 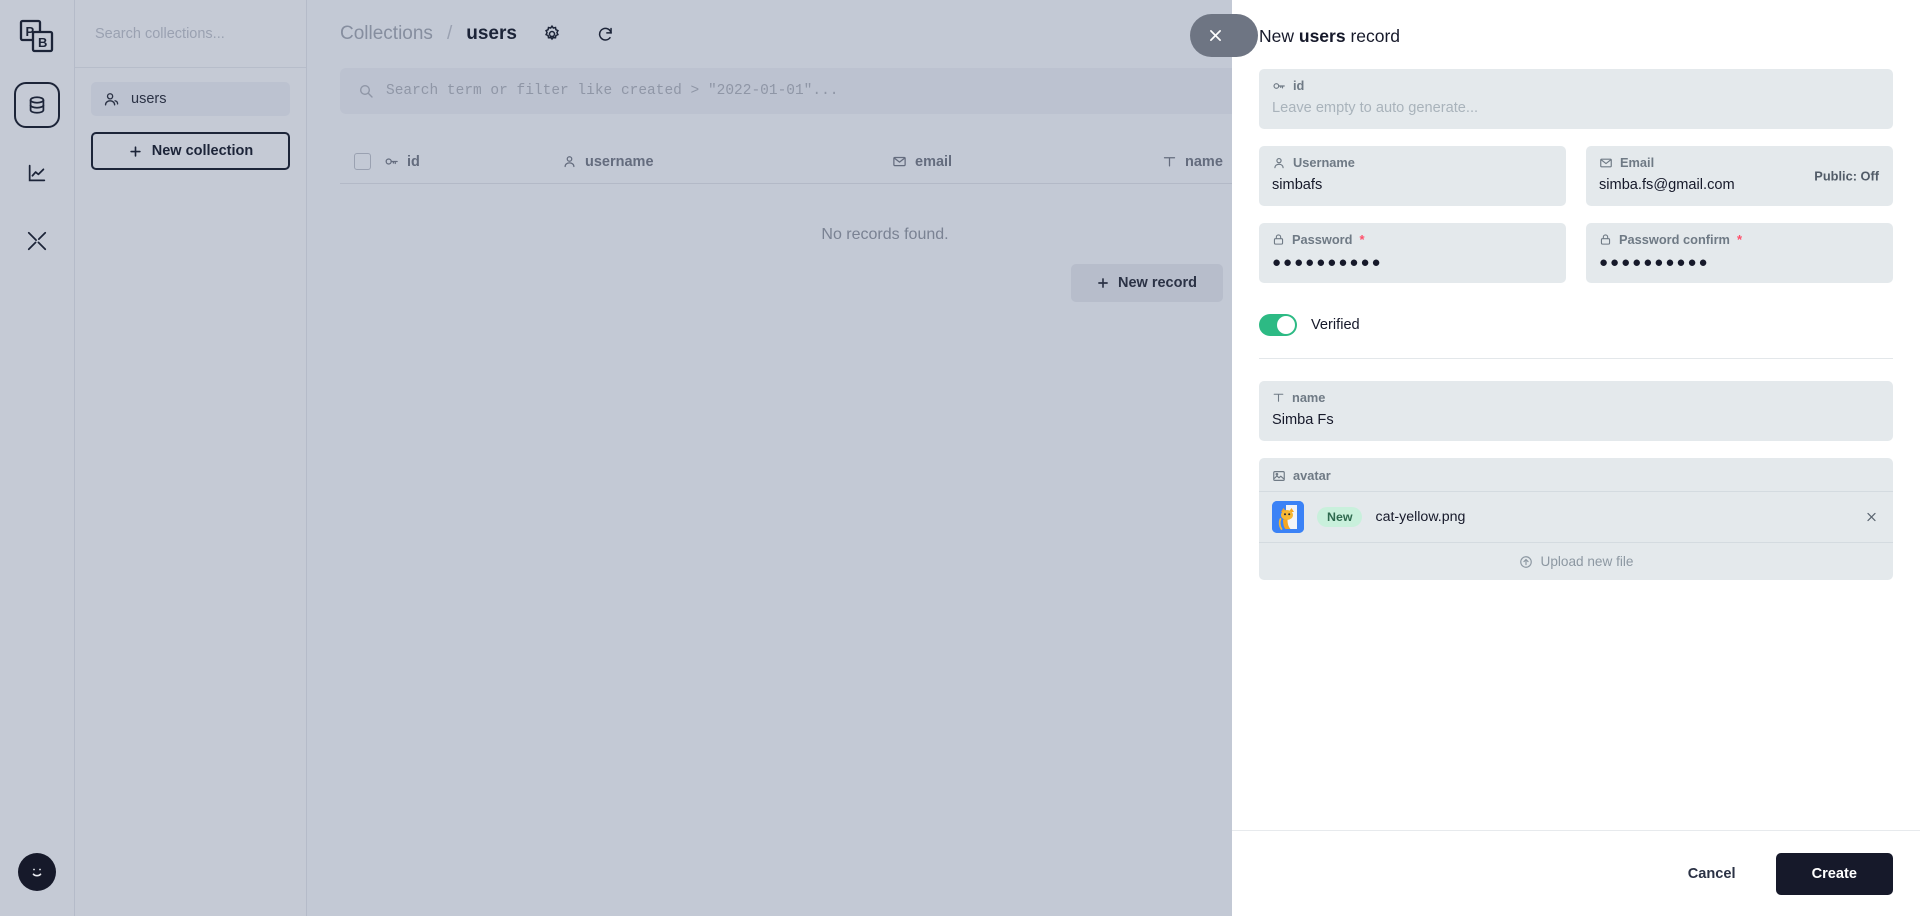 I want to click on upload-new-file-button: Upload new file, so click(x=1576, y=561).